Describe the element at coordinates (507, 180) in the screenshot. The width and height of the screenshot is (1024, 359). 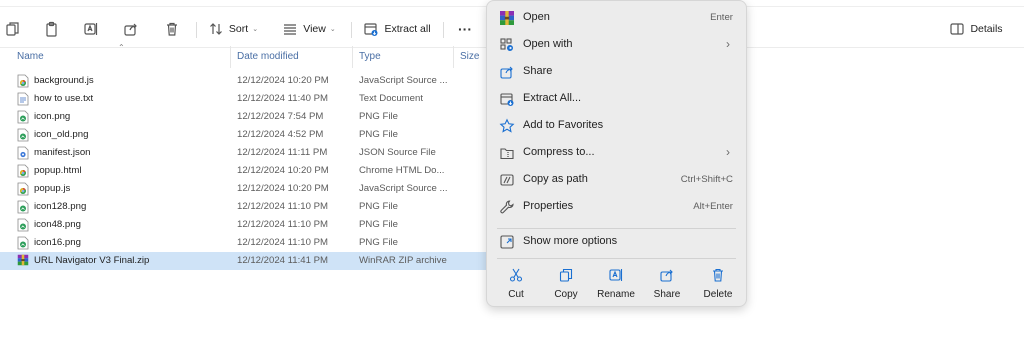
I see `copy-path-icon` at that location.